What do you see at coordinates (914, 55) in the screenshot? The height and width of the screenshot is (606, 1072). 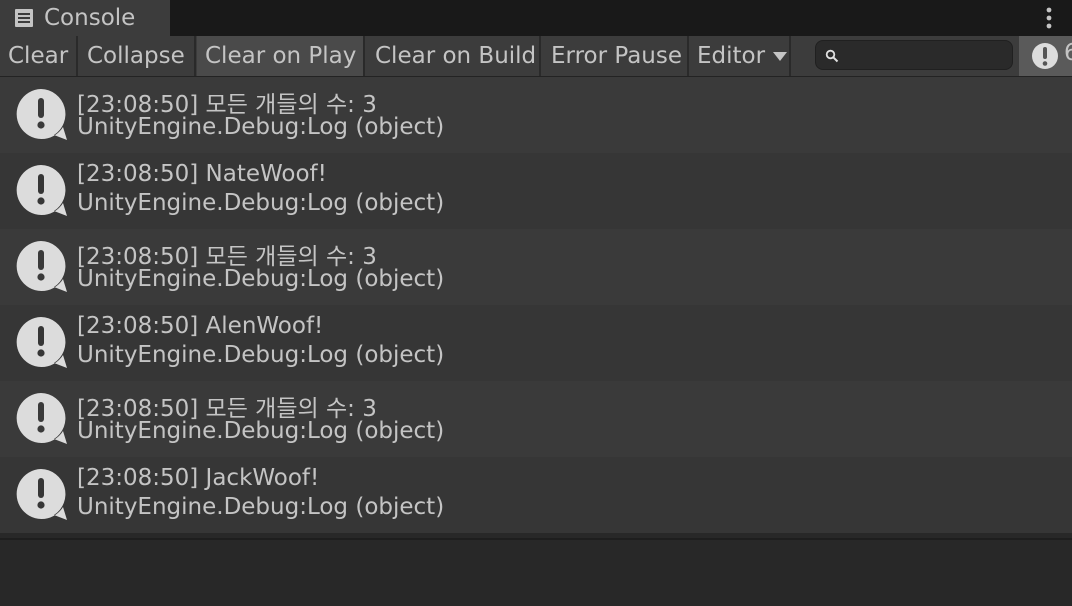 I see `search-input` at bounding box center [914, 55].